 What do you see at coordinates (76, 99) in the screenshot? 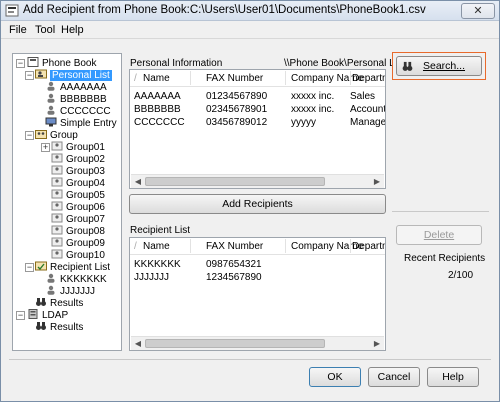
I see `tree-node-personal-entry: BBBBBBB` at bounding box center [76, 99].